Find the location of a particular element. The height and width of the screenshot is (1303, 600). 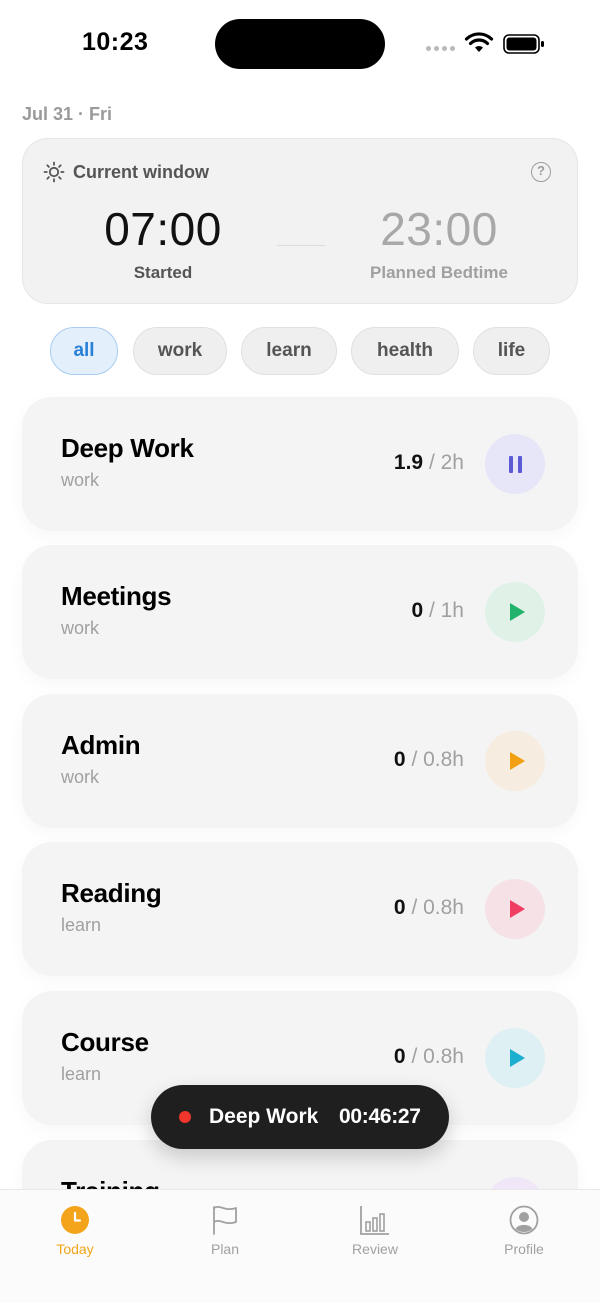

activity-progress: 1.9 / 2h is located at coordinates (429, 463).